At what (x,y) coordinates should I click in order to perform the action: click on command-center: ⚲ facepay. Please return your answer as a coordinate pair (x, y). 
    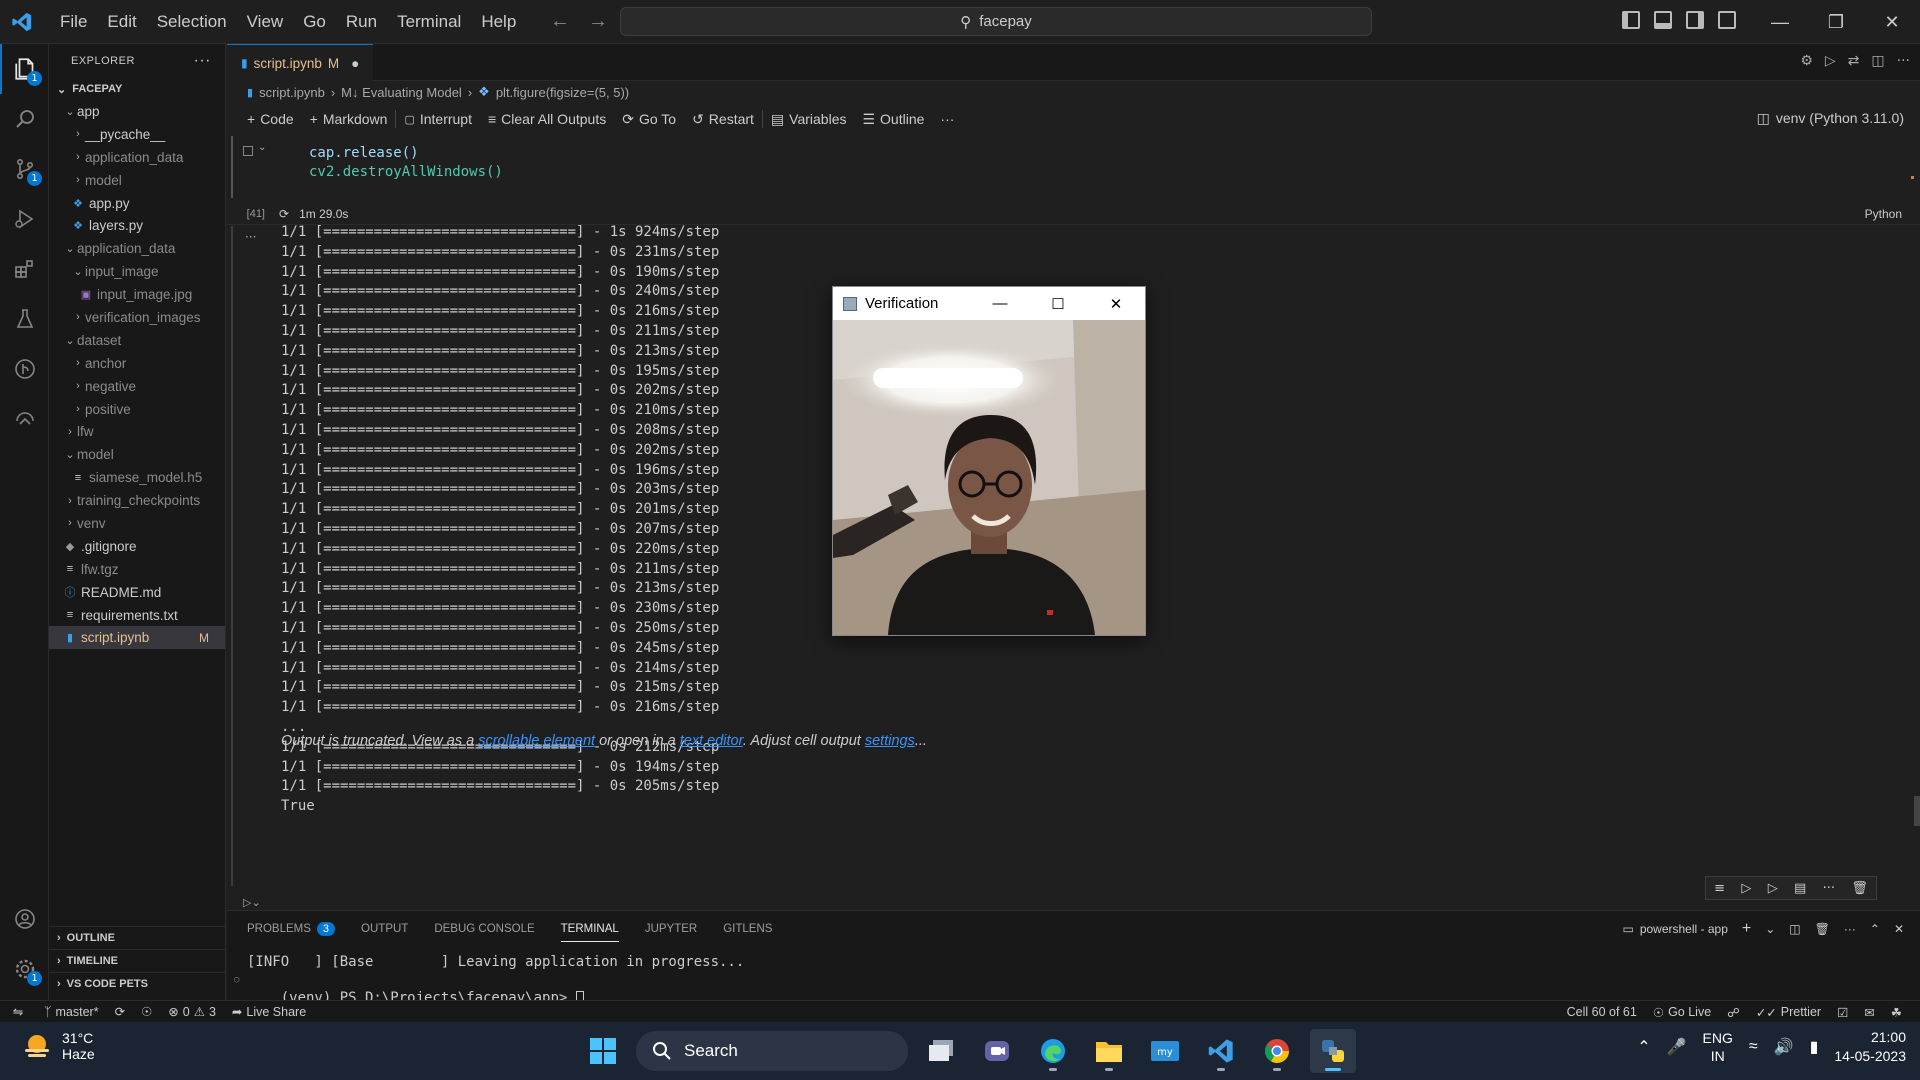
    Looking at the image, I should click on (996, 21).